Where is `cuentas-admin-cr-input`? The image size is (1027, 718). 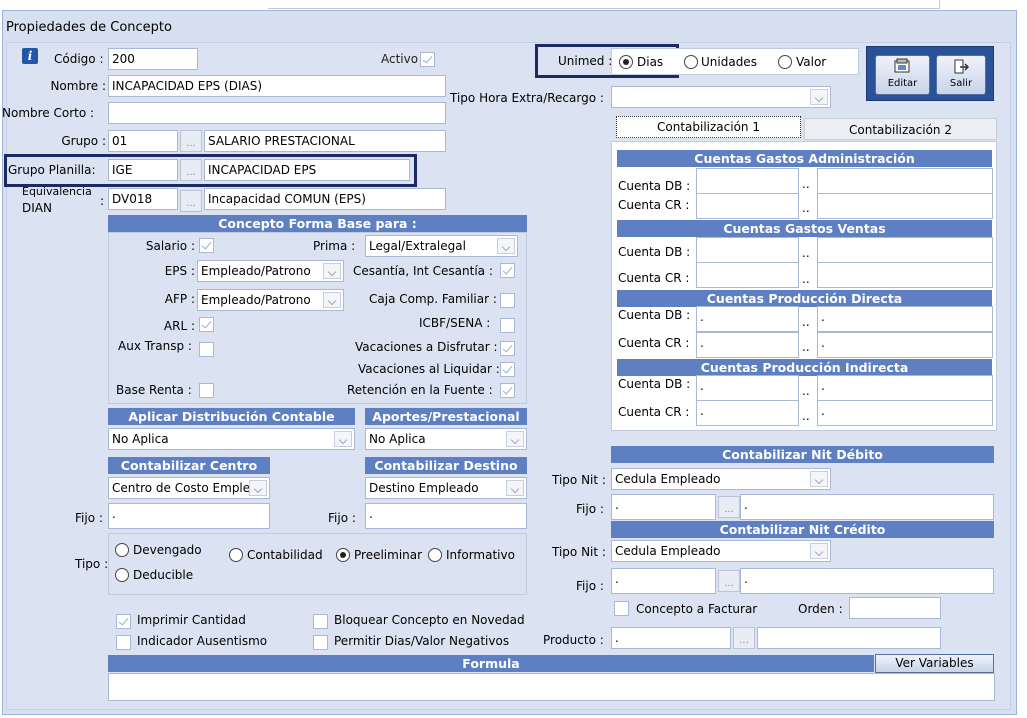 cuentas-admin-cr-input is located at coordinates (747, 206).